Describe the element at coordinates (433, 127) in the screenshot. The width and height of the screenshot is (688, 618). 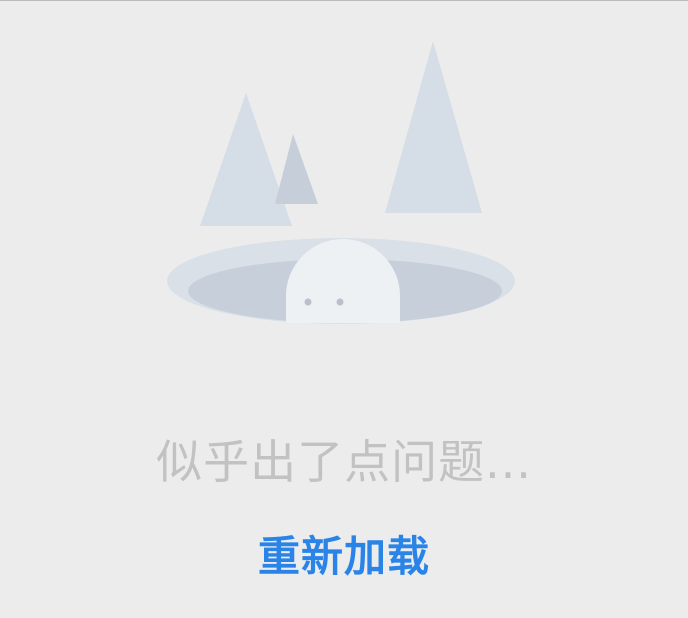
I see `tree-right-icon` at that location.